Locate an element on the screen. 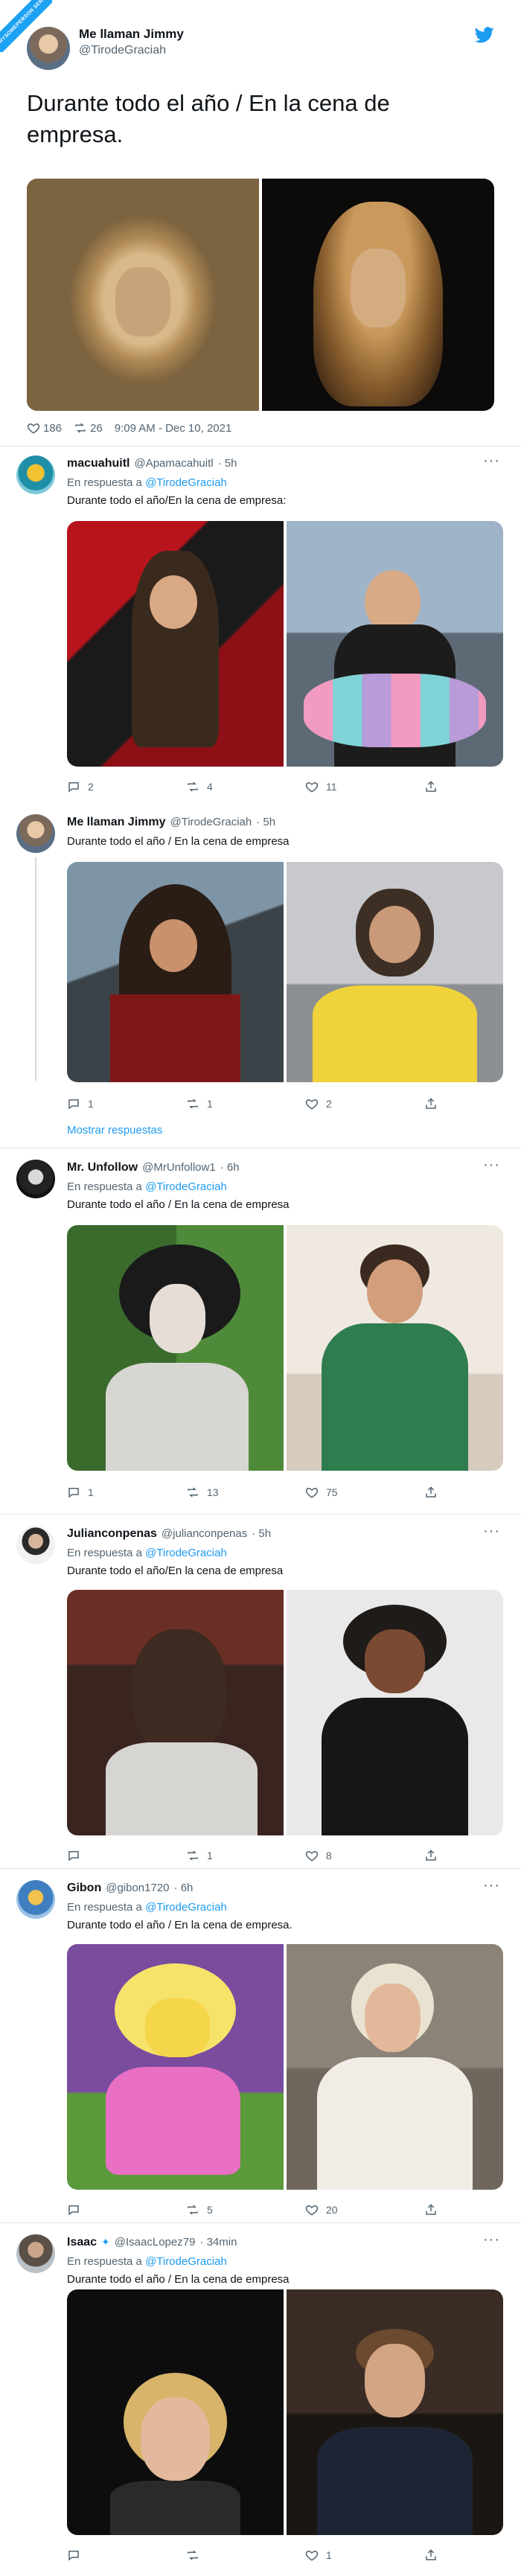 The image size is (521, 2576). lion-photo-left is located at coordinates (143, 295).